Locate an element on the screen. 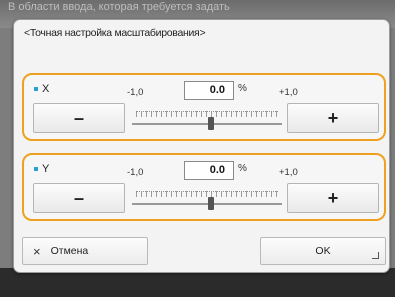 This screenshot has height=297, width=395. ok-label: OK is located at coordinates (323, 251).